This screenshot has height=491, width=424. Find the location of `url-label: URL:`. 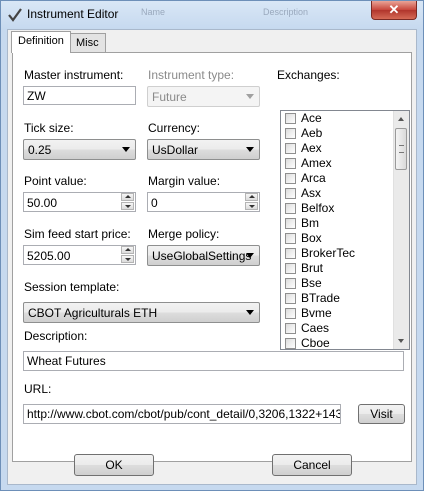

url-label: URL: is located at coordinates (38, 389).